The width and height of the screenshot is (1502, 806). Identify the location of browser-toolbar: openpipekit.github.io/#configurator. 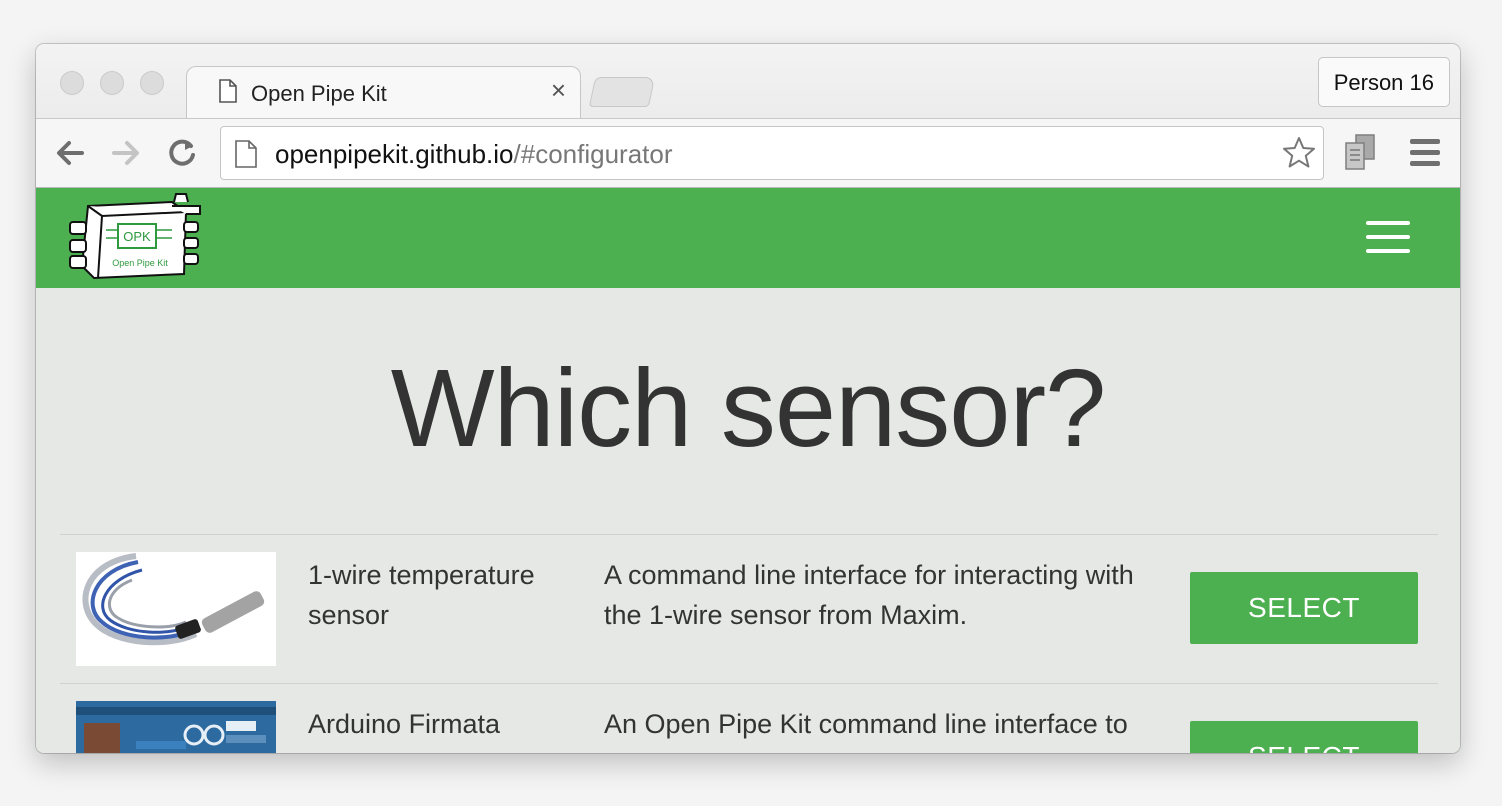
(748, 153).